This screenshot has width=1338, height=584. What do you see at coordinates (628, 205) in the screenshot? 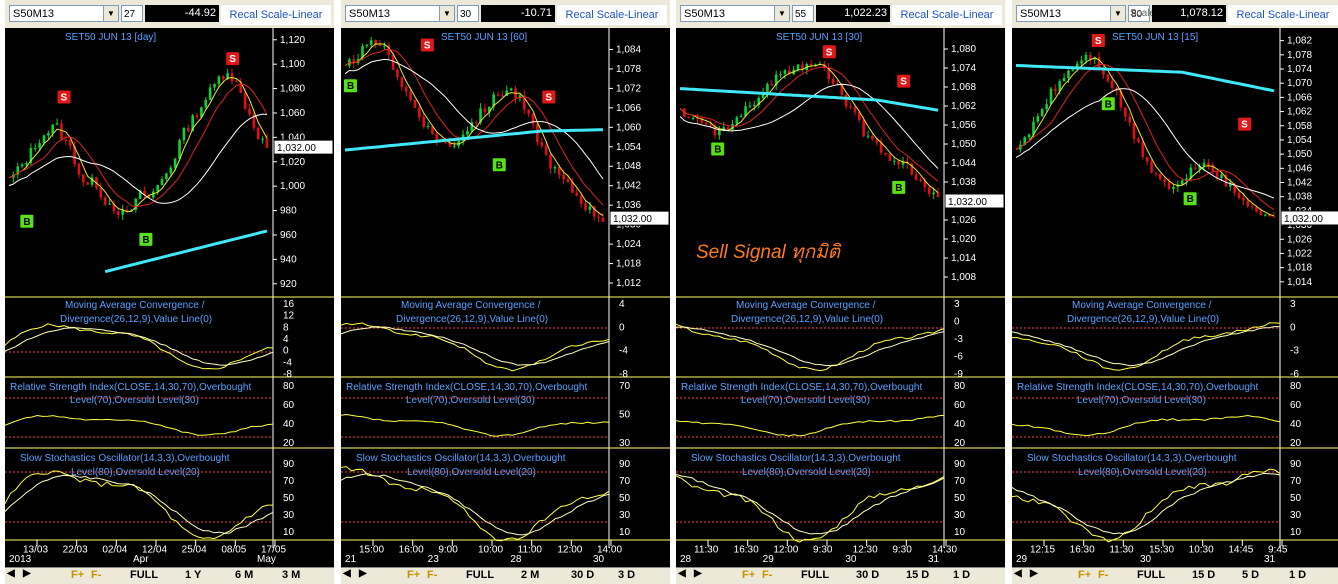
I see `price-tick-label: 1,036` at bounding box center [628, 205].